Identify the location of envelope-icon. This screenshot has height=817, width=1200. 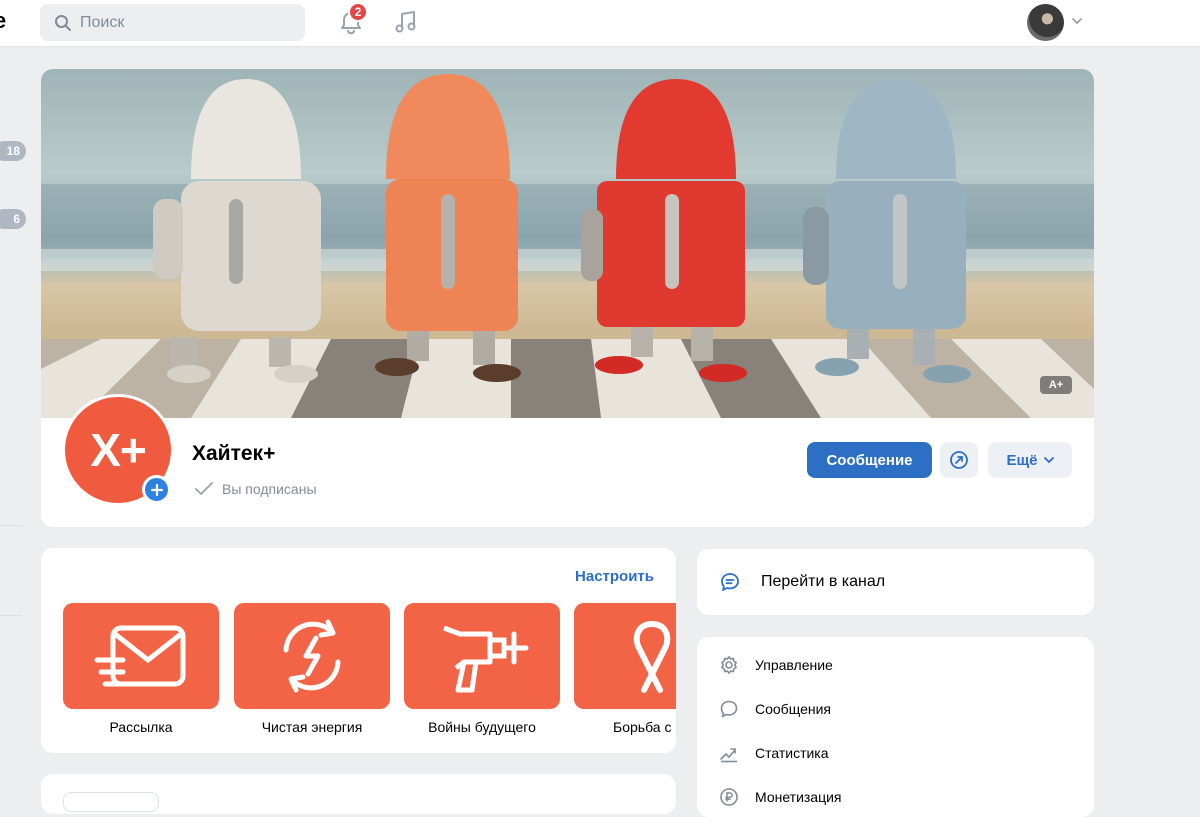
(140, 656).